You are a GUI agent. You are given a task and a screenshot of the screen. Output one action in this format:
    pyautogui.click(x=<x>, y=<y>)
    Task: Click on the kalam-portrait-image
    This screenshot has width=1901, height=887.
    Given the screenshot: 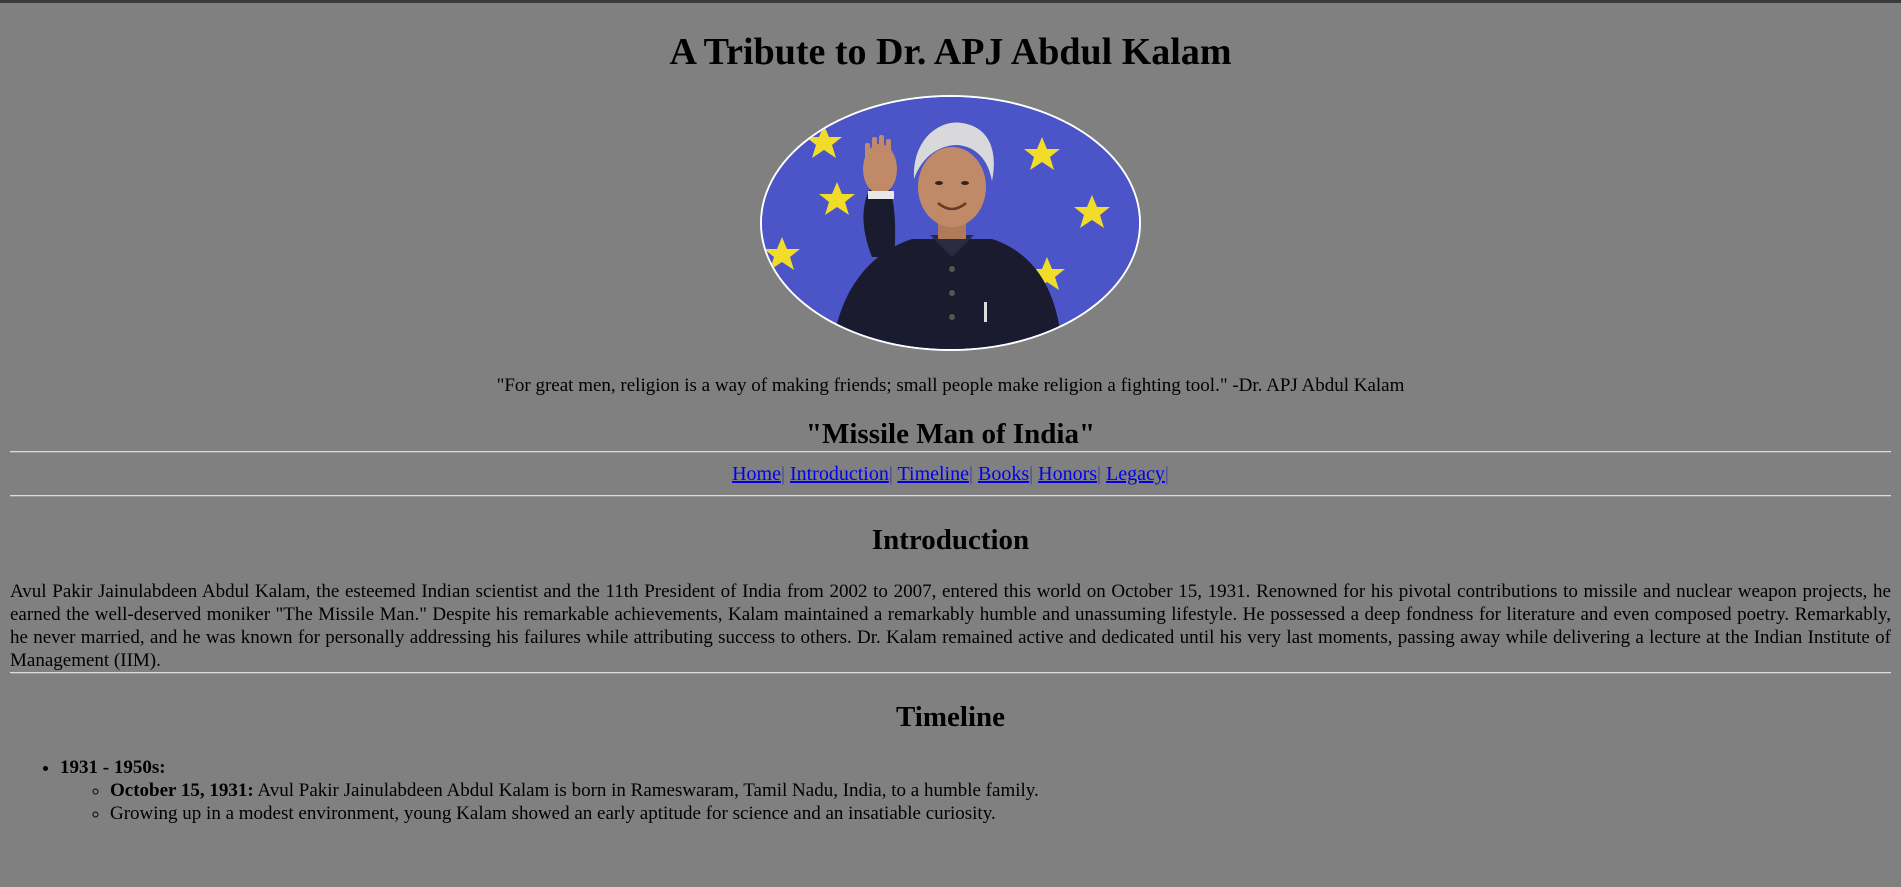 What is the action you would take?
    pyautogui.click(x=950, y=222)
    